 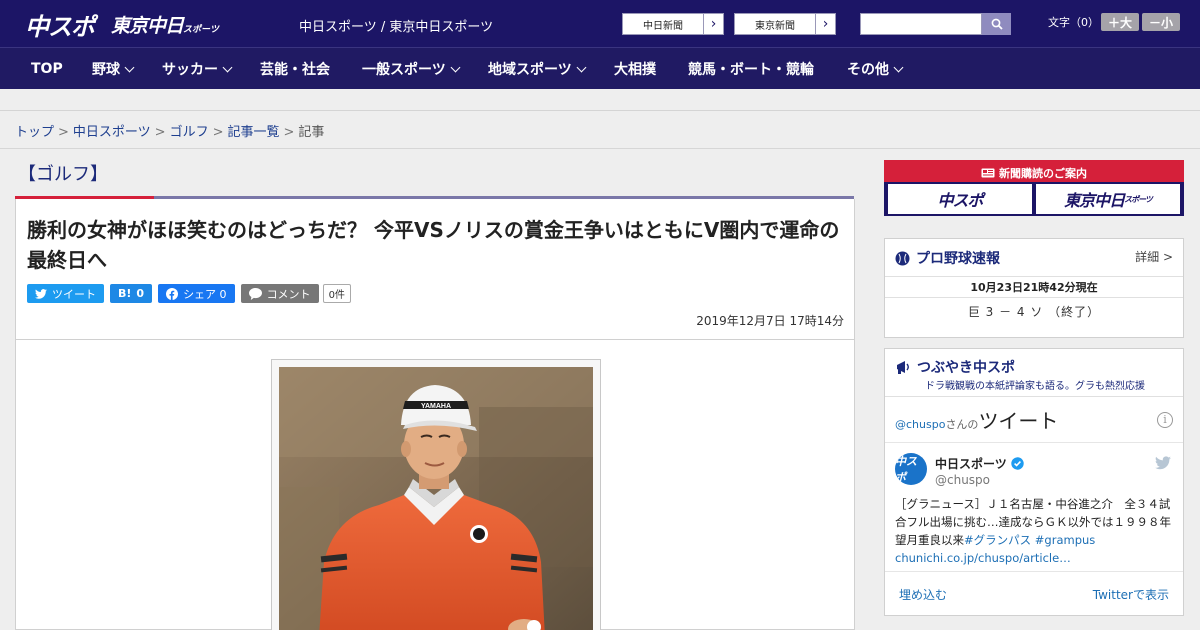 I want to click on comment-label: コメント, so click(x=288, y=294).